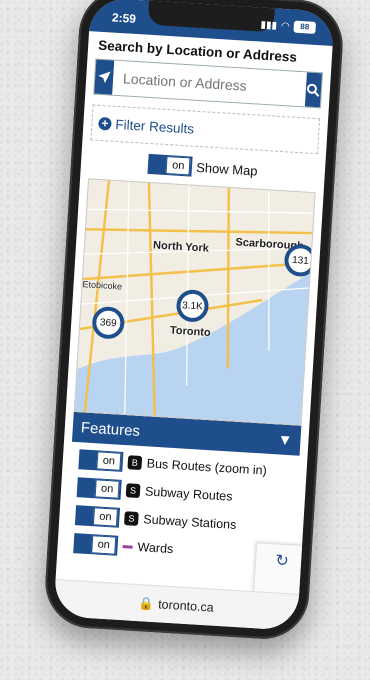 The height and width of the screenshot is (680, 370). Describe the element at coordinates (190, 332) in the screenshot. I see `map-label-toronto: Toronto` at that location.